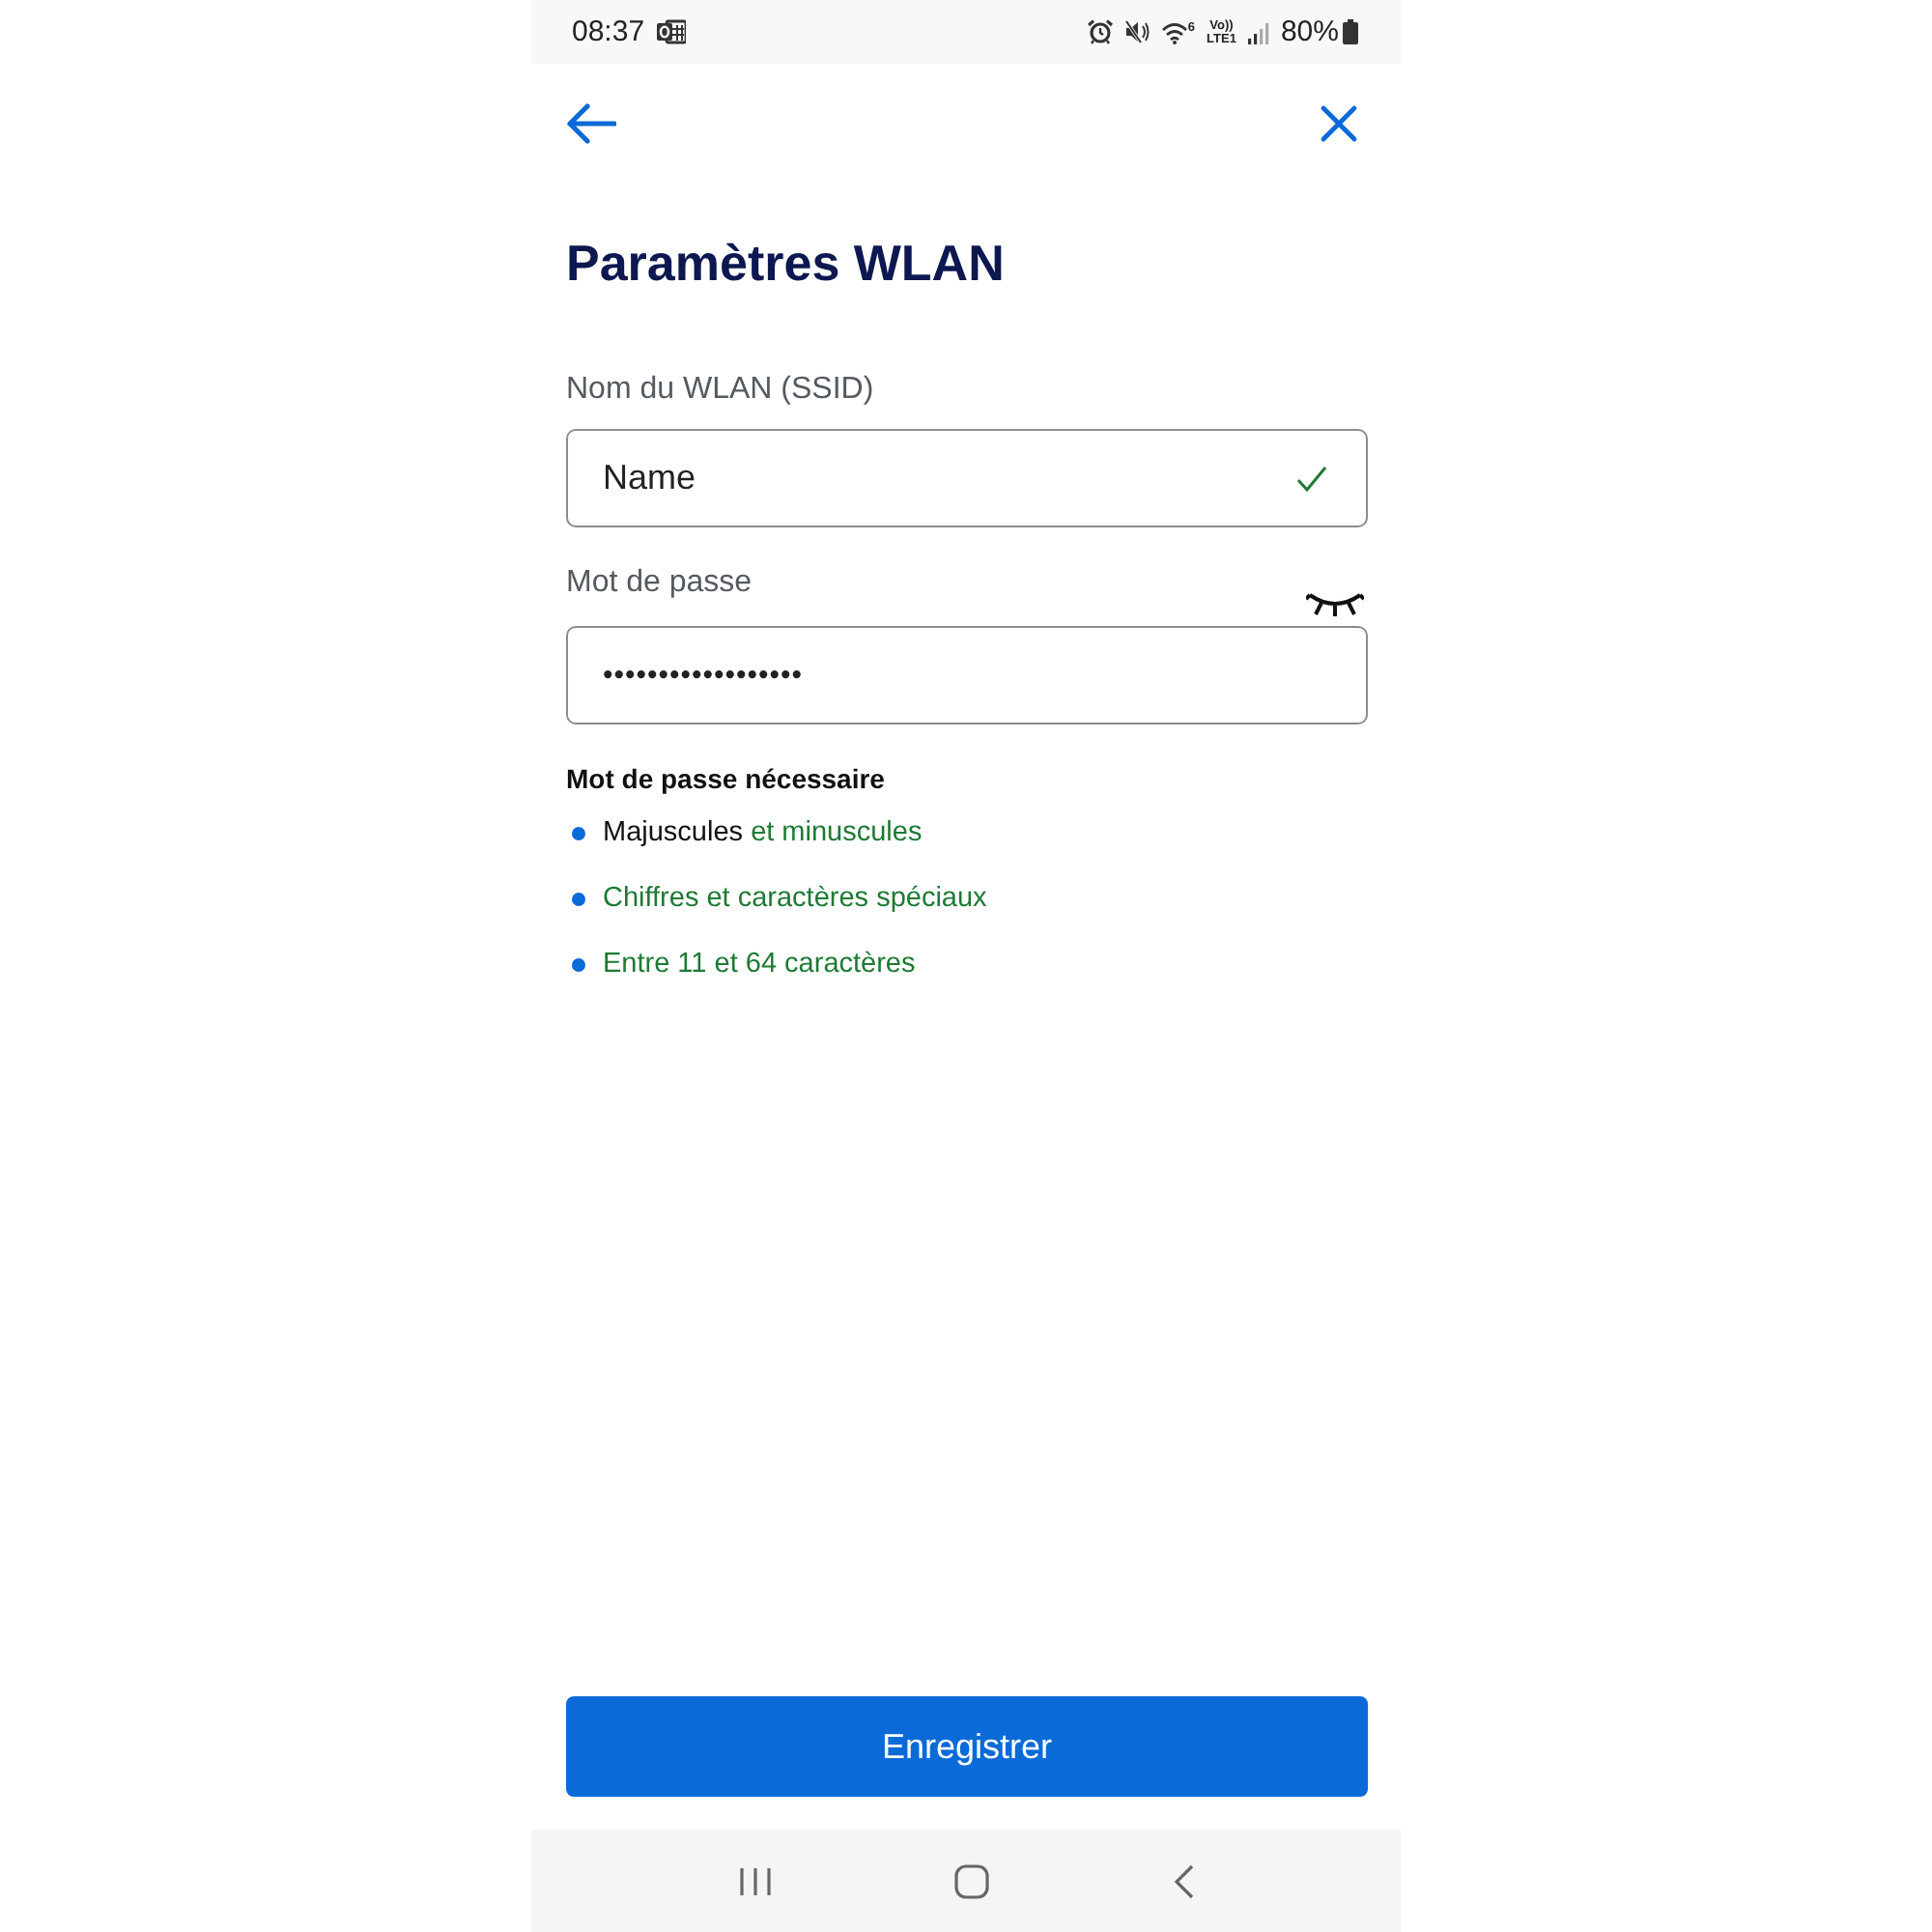 Image resolution: width=1932 pixels, height=1932 pixels. What do you see at coordinates (659, 583) in the screenshot?
I see `field-label: Mot de passe` at bounding box center [659, 583].